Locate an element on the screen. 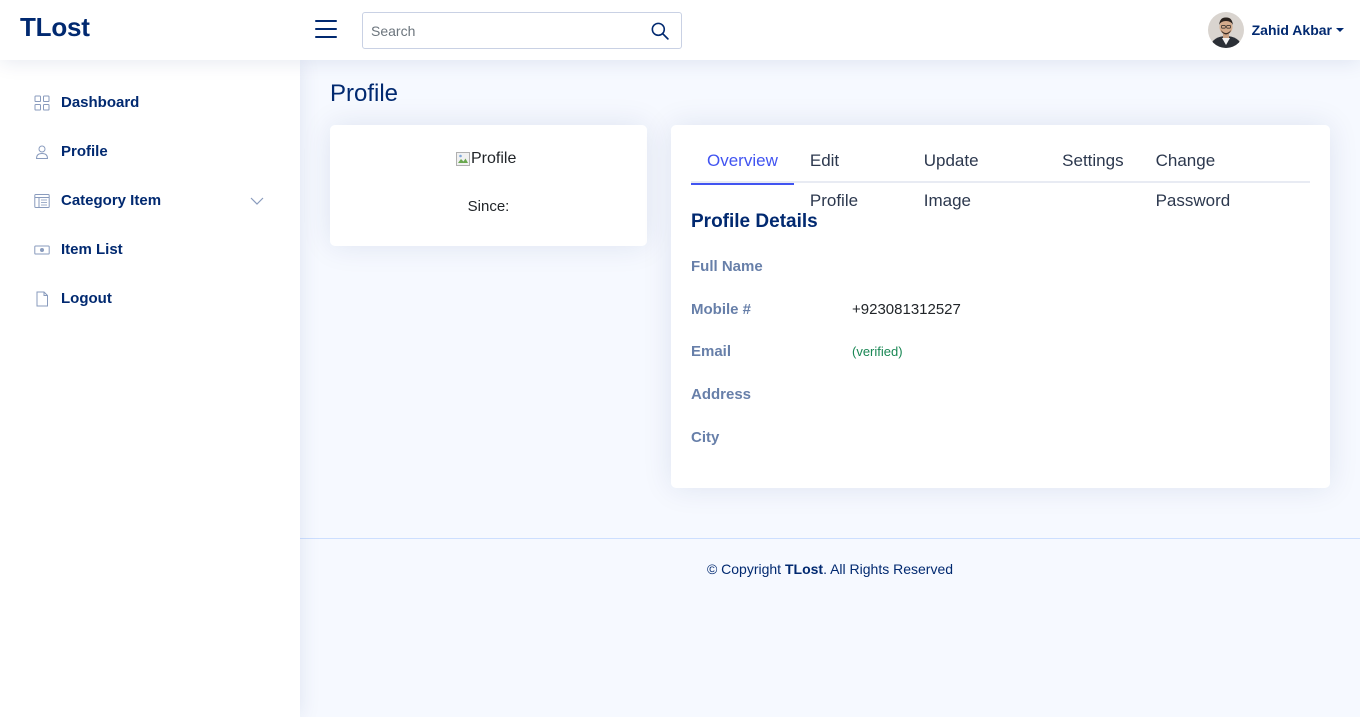 This screenshot has height=717, width=1360. cash-icon is located at coordinates (42, 249).